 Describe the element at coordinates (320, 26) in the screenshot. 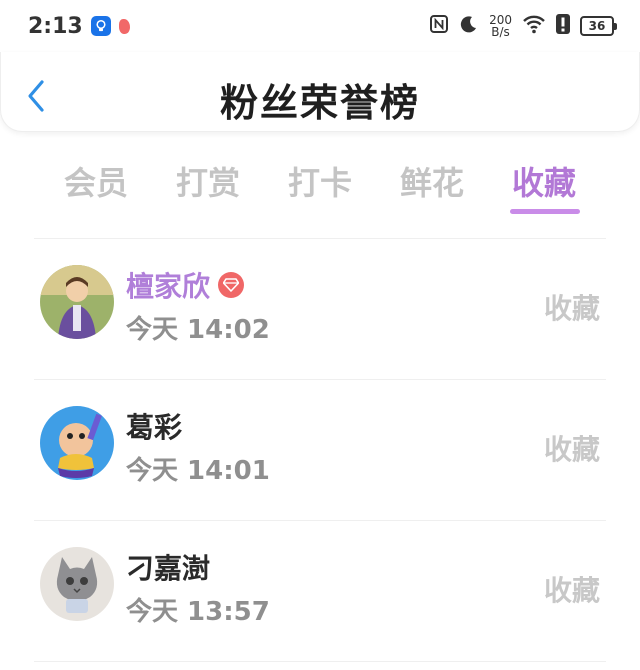

I see `status-bar: 2:13 200 B/s 36` at that location.